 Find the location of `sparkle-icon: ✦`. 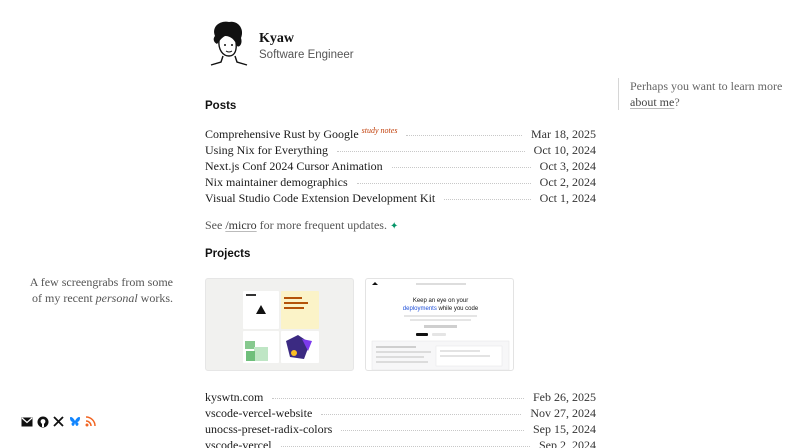

sparkle-icon: ✦ is located at coordinates (394, 226).